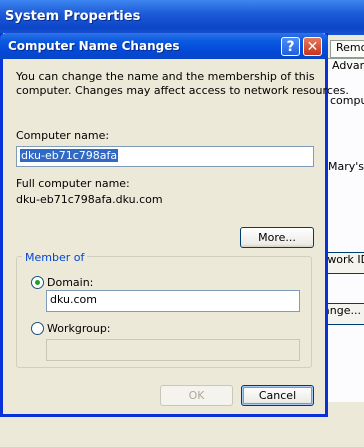 Image resolution: width=364 pixels, height=447 pixels. I want to click on domain-radio, so click(37, 282).